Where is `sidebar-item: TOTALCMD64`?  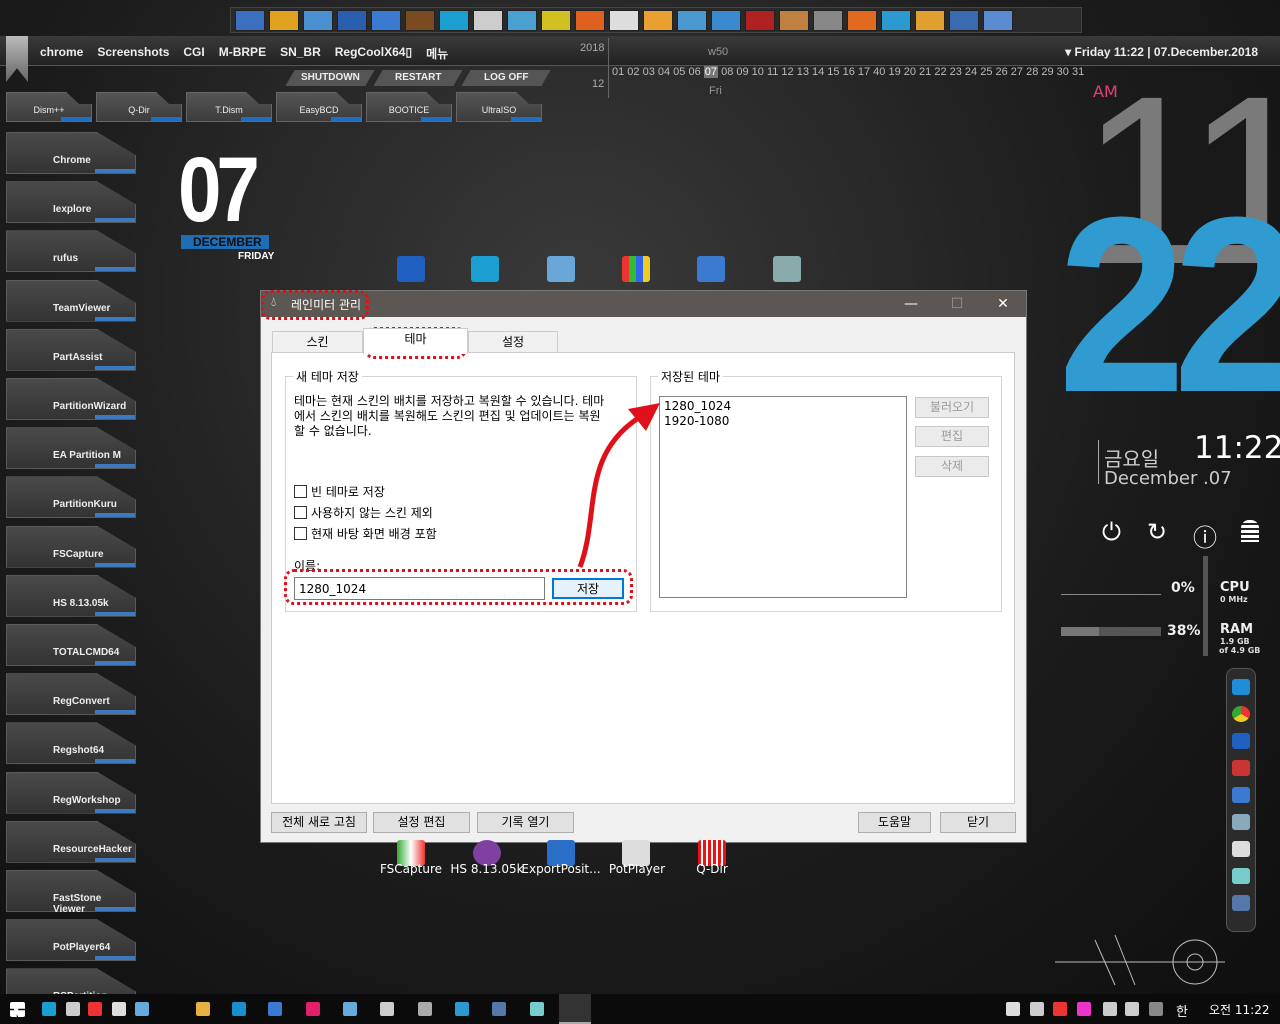 sidebar-item: TOTALCMD64 is located at coordinates (71, 645).